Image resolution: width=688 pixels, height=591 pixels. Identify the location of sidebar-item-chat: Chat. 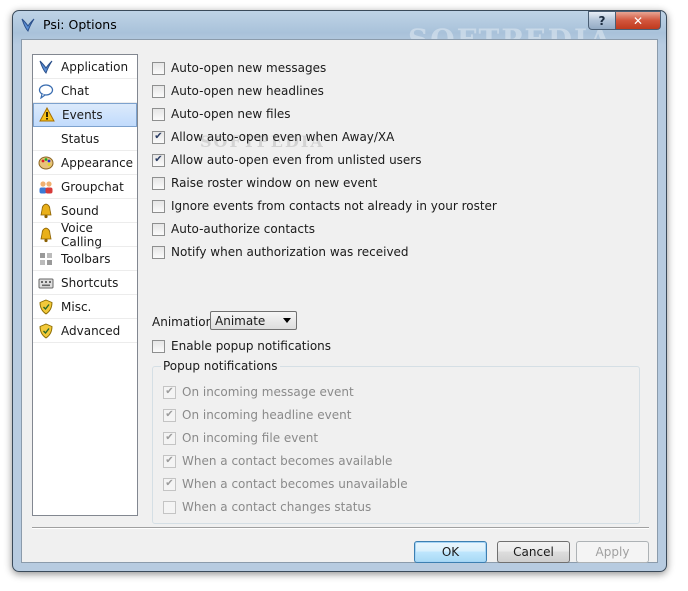
(85, 91).